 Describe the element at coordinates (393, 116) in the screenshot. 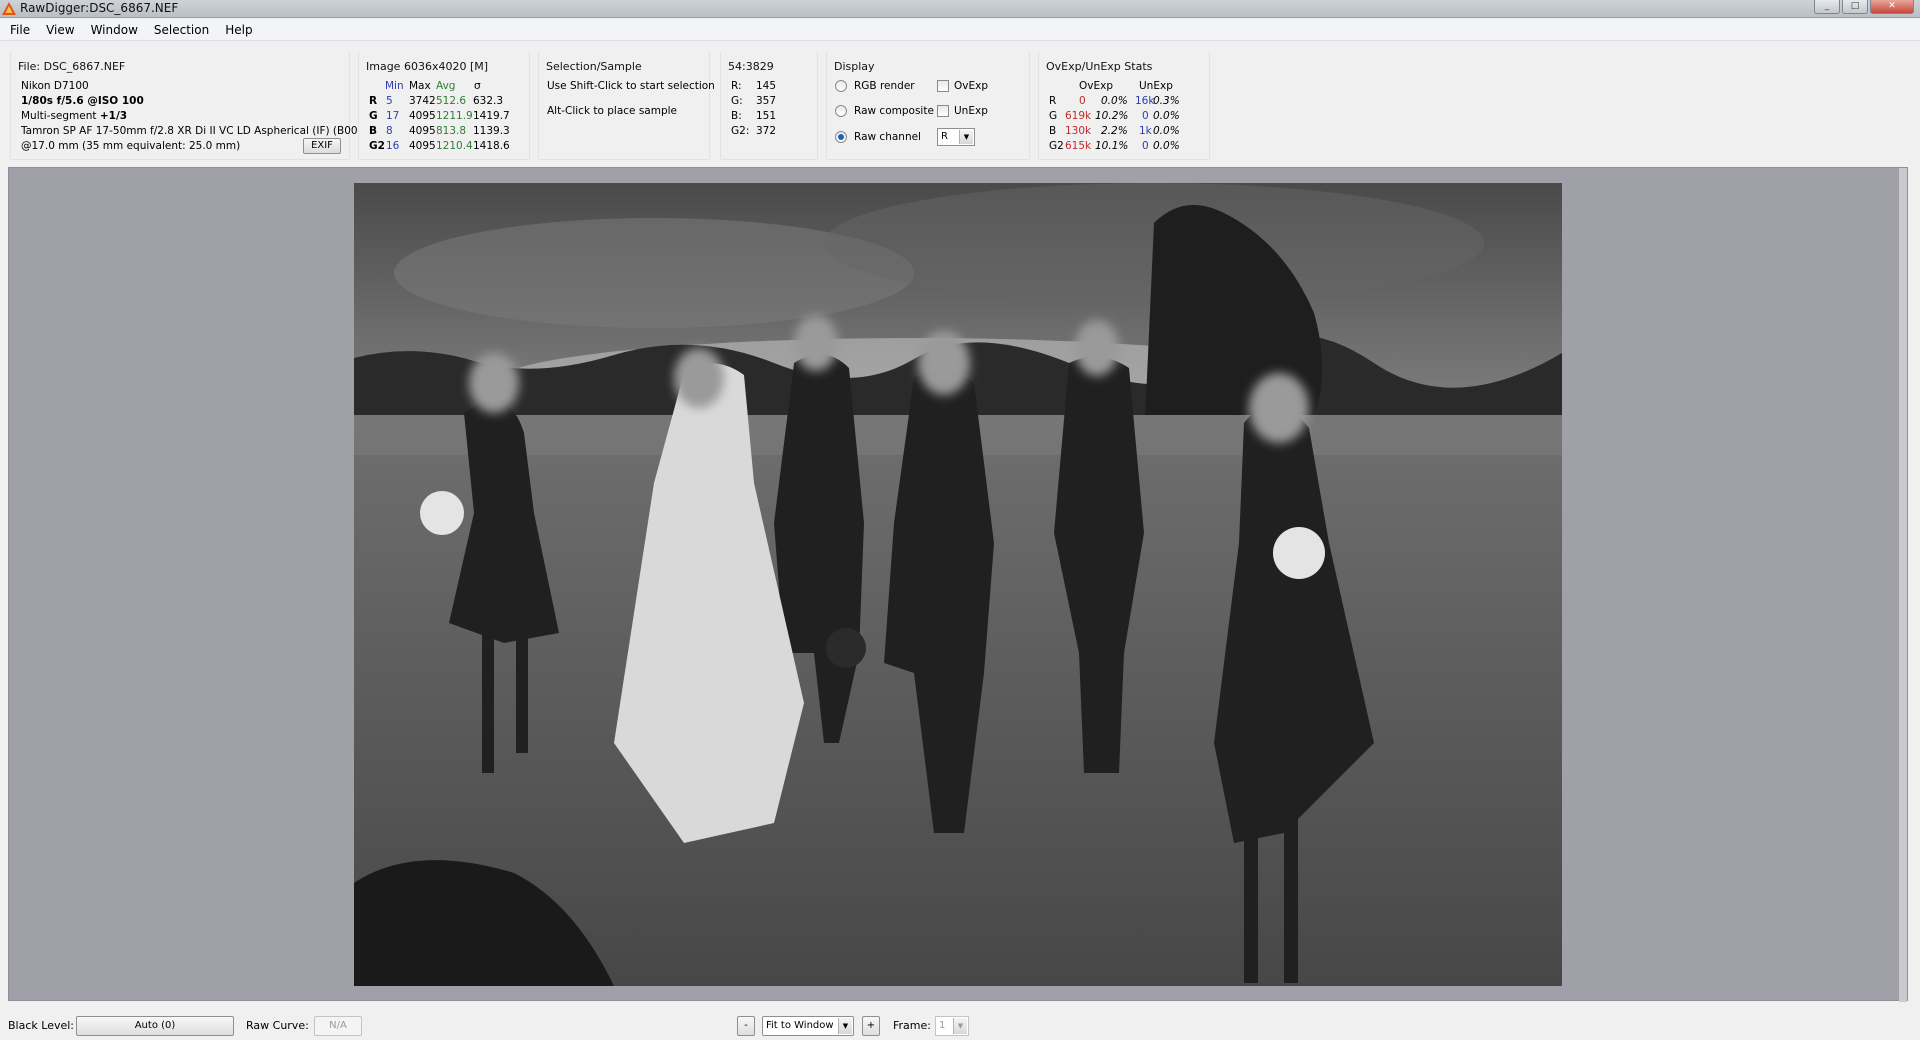

I see `row-g-min: 17` at that location.